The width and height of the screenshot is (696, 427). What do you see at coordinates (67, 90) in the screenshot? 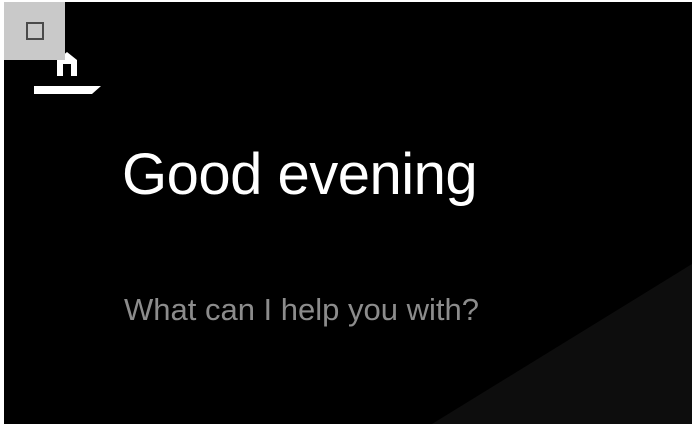
I see `home-indicator-bar` at bounding box center [67, 90].